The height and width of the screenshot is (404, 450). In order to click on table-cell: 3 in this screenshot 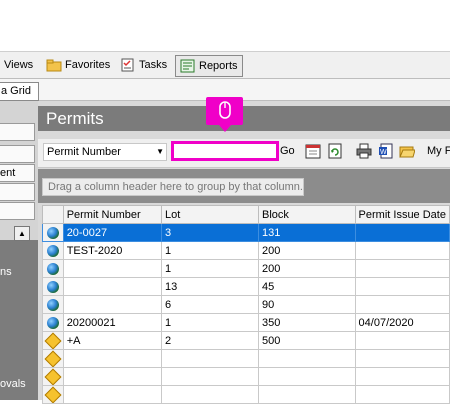, I will do `click(210, 232)`.